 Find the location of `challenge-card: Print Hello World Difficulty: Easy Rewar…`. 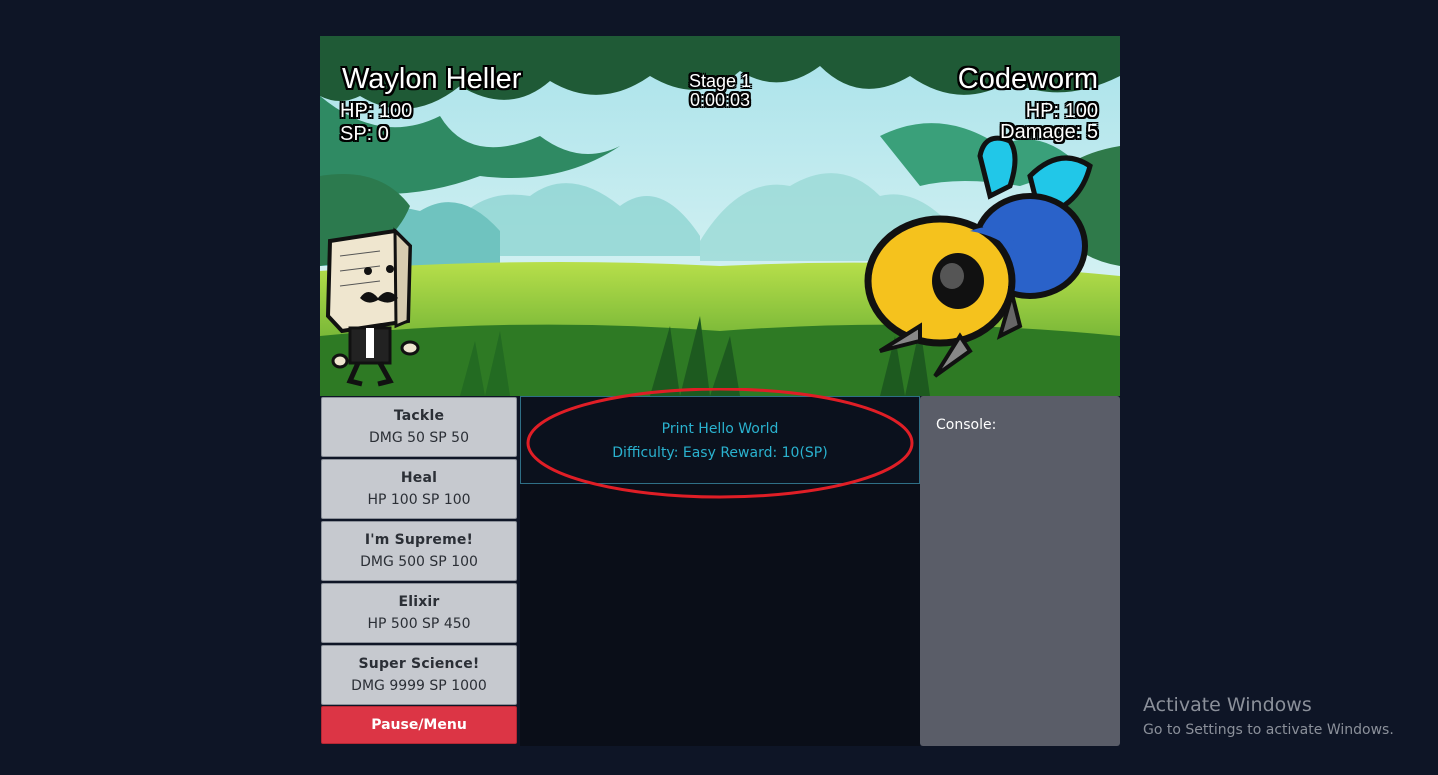

challenge-card: Print Hello World Difficulty: Easy Rewar… is located at coordinates (720, 440).